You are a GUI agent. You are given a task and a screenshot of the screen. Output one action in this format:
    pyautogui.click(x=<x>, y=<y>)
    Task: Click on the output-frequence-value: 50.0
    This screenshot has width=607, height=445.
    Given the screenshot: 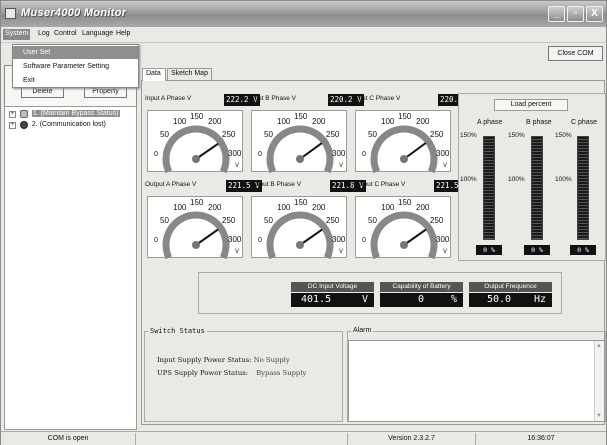 What is the action you would take?
    pyautogui.click(x=499, y=299)
    